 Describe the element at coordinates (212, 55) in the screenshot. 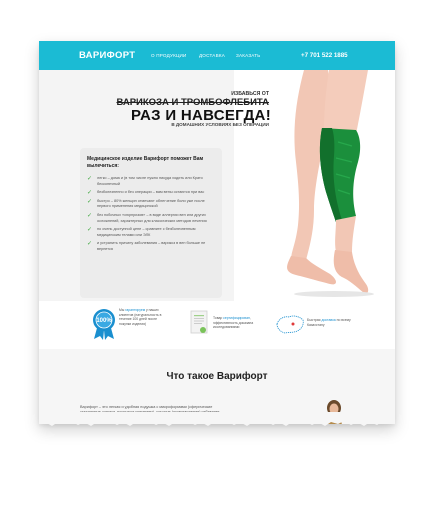

I see `nav-item-delivery: ДОСТАВКА` at that location.